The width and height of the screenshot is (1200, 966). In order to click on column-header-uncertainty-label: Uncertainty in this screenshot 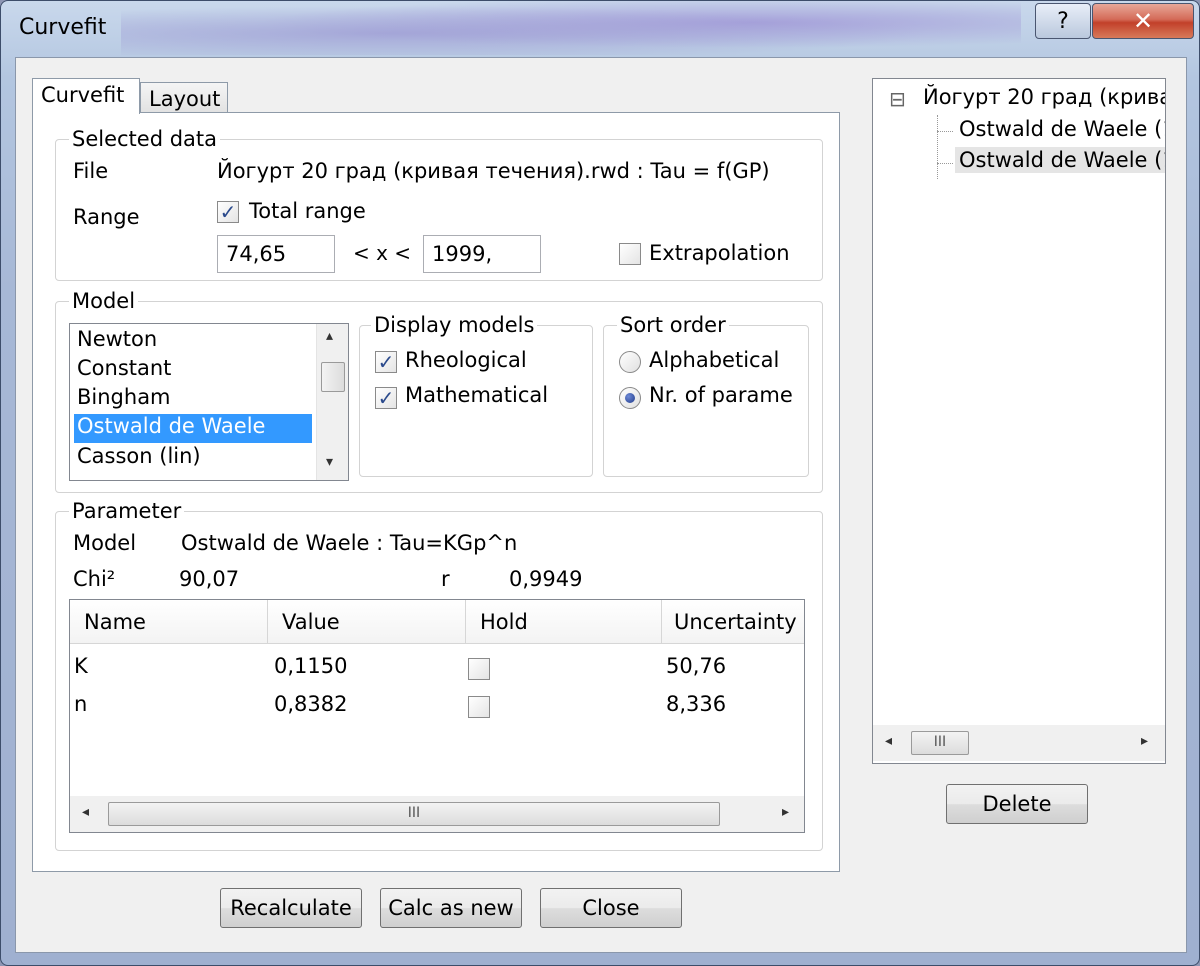, I will do `click(735, 622)`.